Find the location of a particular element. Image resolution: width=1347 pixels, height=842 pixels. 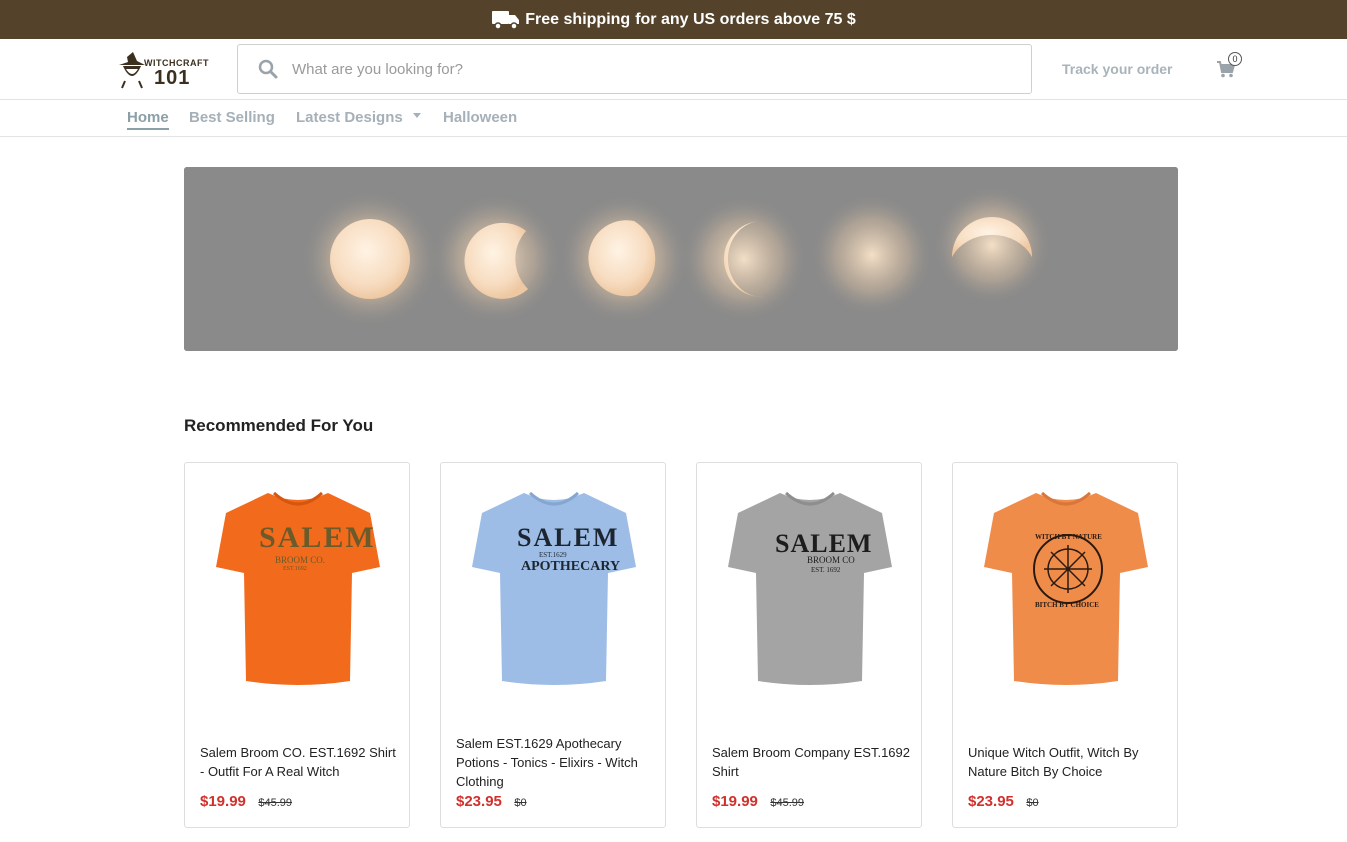

cart-count-badge: 0 is located at coordinates (1235, 59).